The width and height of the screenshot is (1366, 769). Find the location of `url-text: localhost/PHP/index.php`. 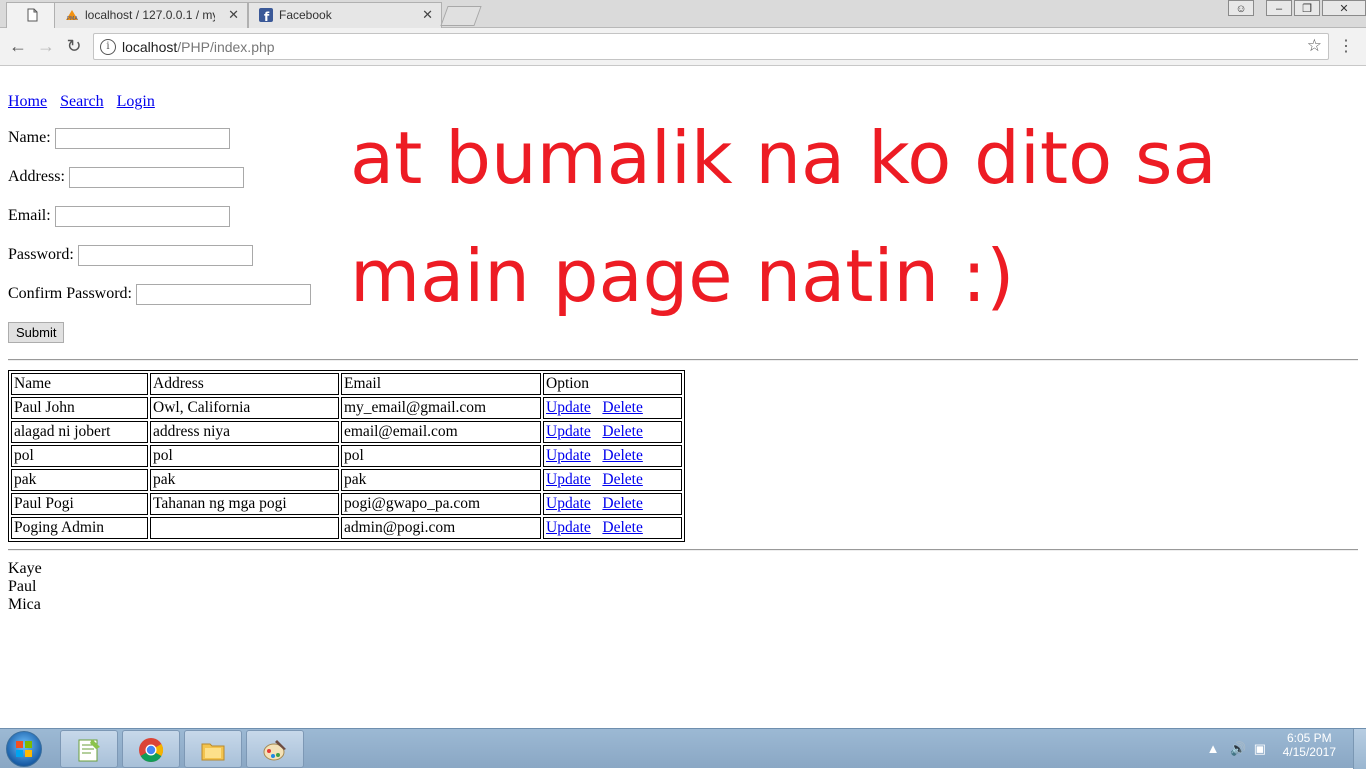

url-text: localhost/PHP/index.php is located at coordinates (198, 47).